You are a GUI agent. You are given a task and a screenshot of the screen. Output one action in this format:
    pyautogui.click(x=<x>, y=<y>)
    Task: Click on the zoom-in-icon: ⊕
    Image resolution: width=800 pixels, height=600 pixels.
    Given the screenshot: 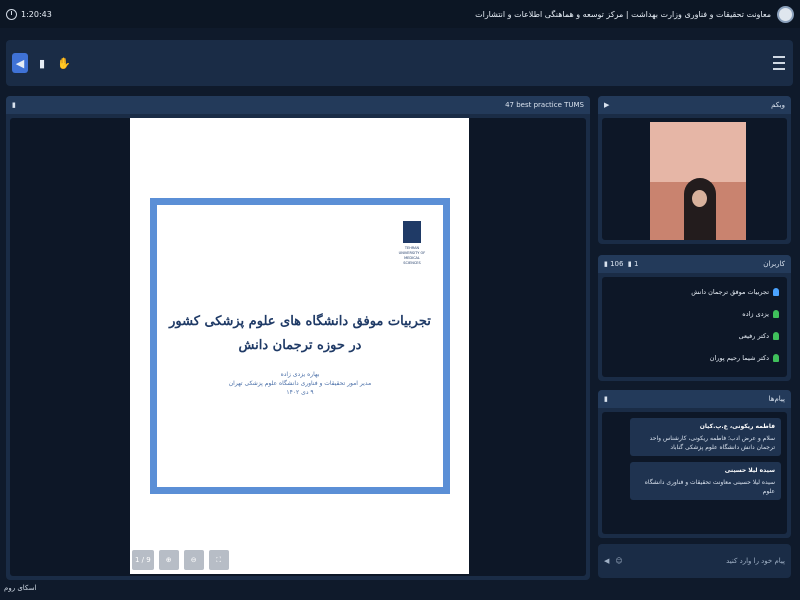 What is the action you would take?
    pyautogui.click(x=168, y=560)
    